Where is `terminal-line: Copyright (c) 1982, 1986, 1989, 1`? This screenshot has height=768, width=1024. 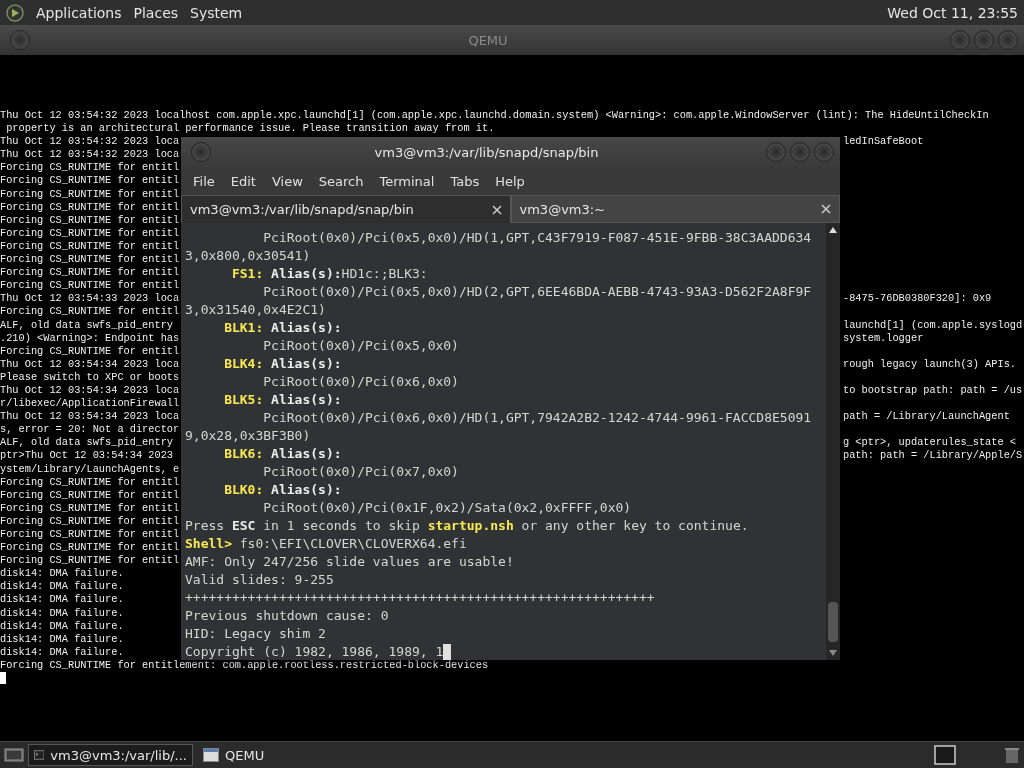 terminal-line: Copyright (c) 1982, 1986, 1989, 1 is located at coordinates (314, 651).